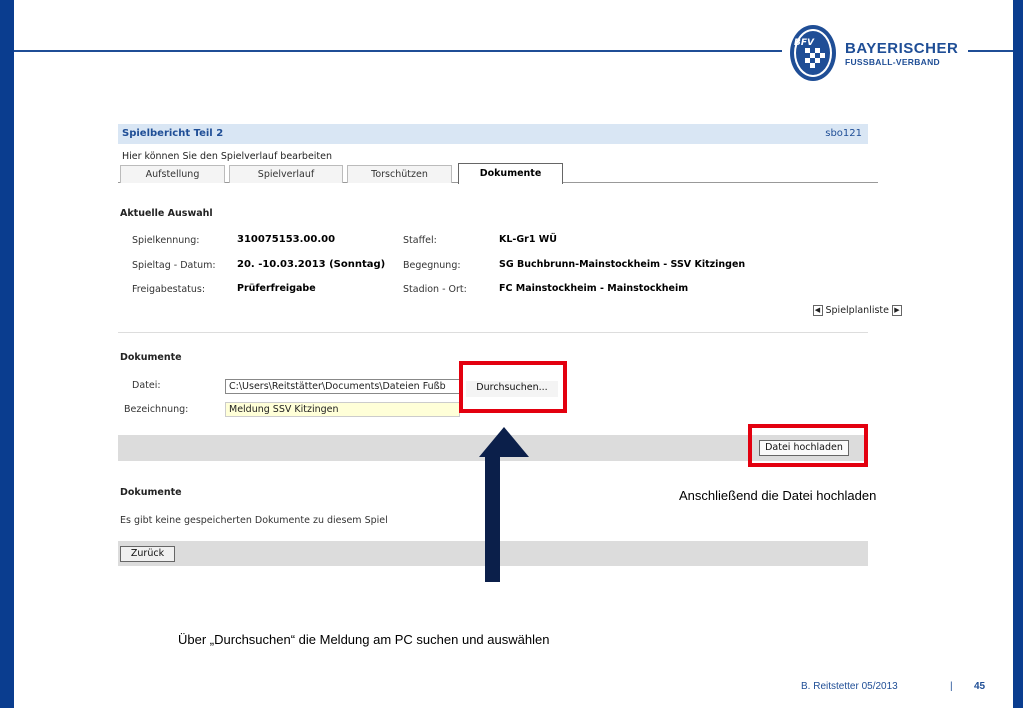 The image size is (1023, 708). I want to click on bfv-emblem-icon: BFV, so click(813, 53).